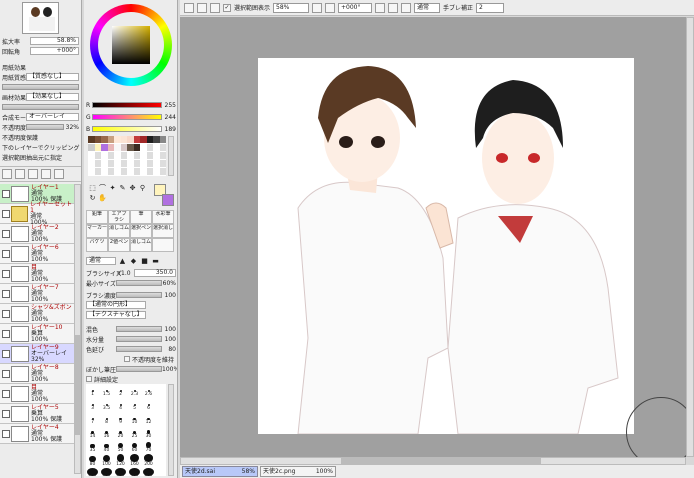 Image resolution: width=694 pixels, height=478 pixels. I want to click on layer-row: レイヤー2 通常 100%, so click(37, 234).